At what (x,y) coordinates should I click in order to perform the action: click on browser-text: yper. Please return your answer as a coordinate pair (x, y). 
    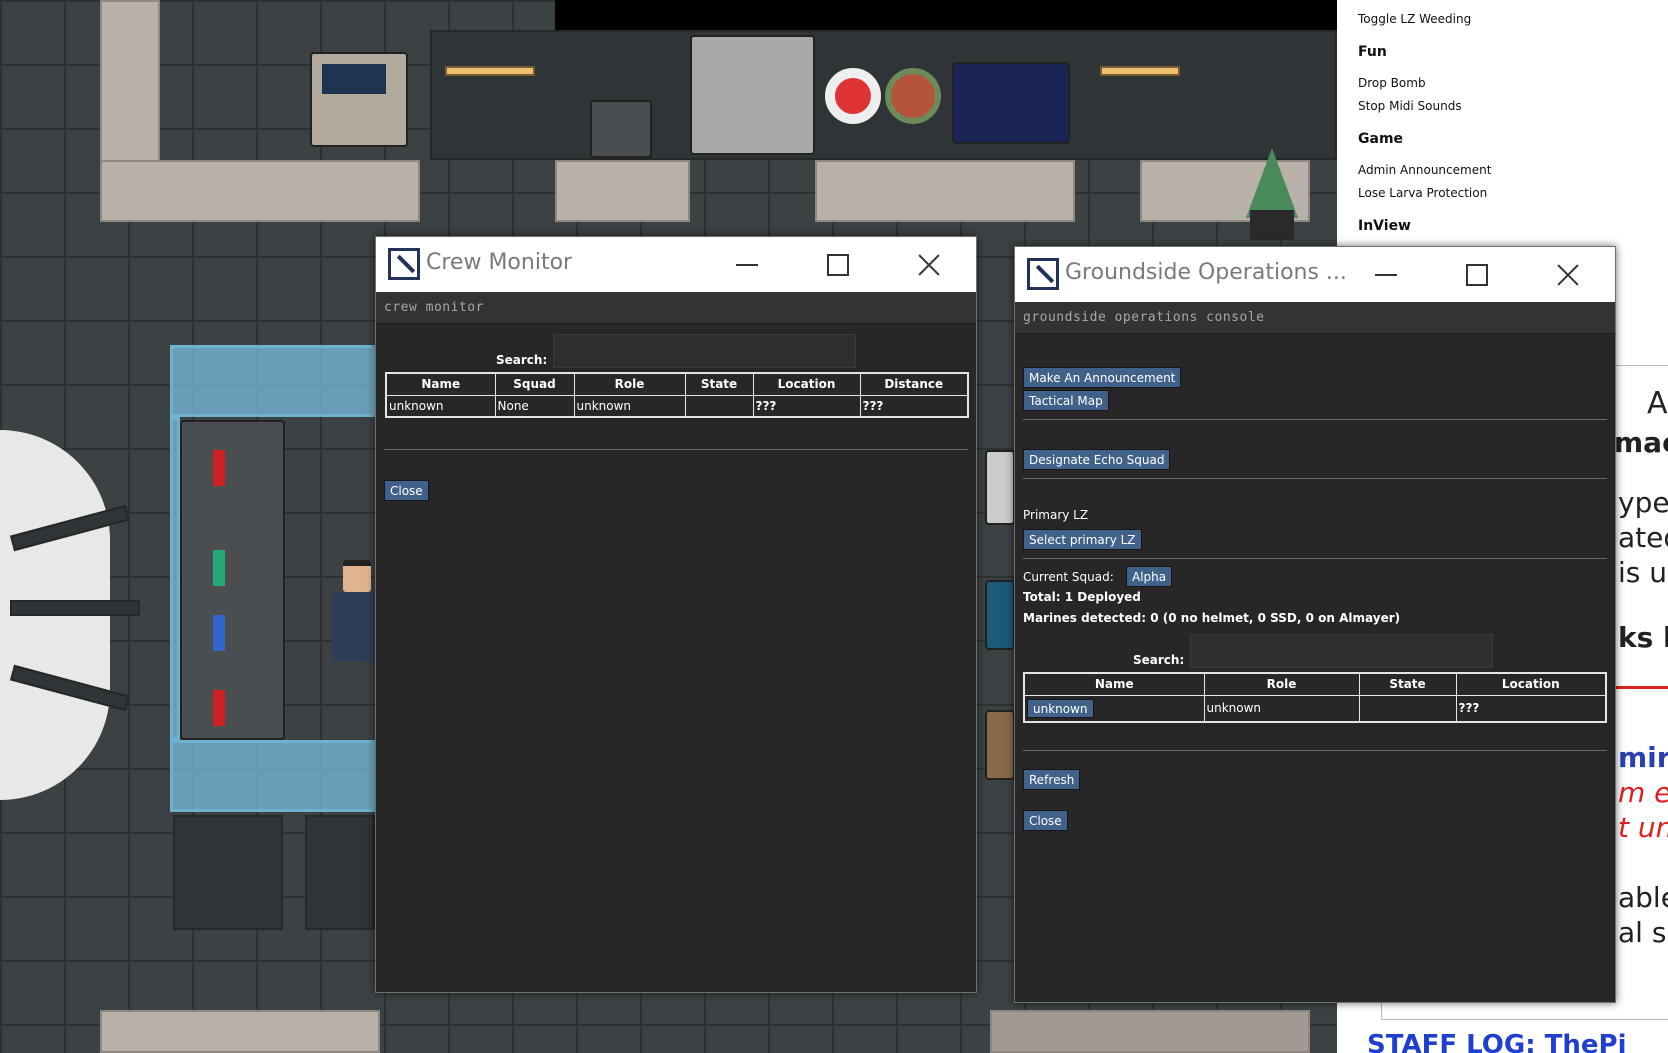
    Looking at the image, I should click on (1643, 502).